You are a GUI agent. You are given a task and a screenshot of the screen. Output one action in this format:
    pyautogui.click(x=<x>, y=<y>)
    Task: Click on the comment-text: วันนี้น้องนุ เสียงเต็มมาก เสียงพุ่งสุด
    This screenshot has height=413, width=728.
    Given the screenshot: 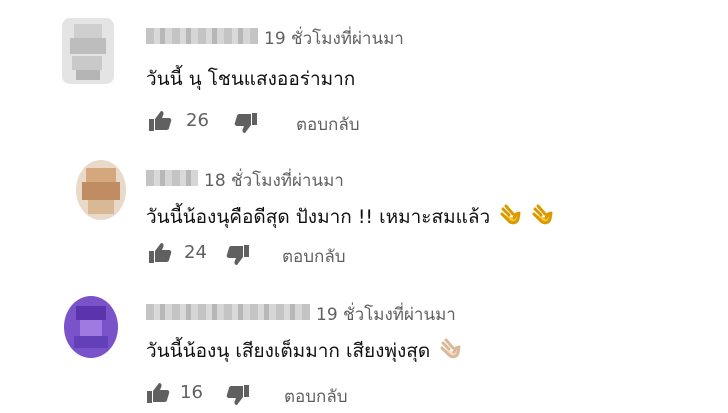 What is the action you would take?
    pyautogui.click(x=304, y=351)
    